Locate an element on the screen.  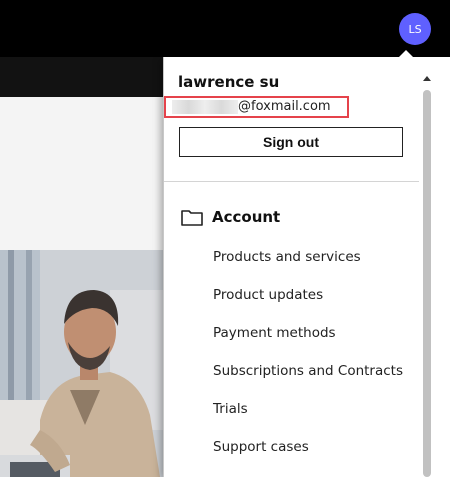
sign-out-button: Sign out is located at coordinates (291, 142).